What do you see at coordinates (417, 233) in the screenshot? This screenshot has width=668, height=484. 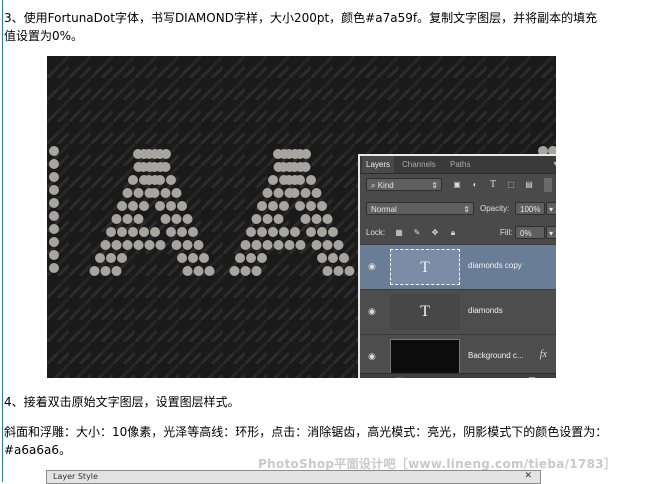 I see `lock-brush-icon: ✎` at bounding box center [417, 233].